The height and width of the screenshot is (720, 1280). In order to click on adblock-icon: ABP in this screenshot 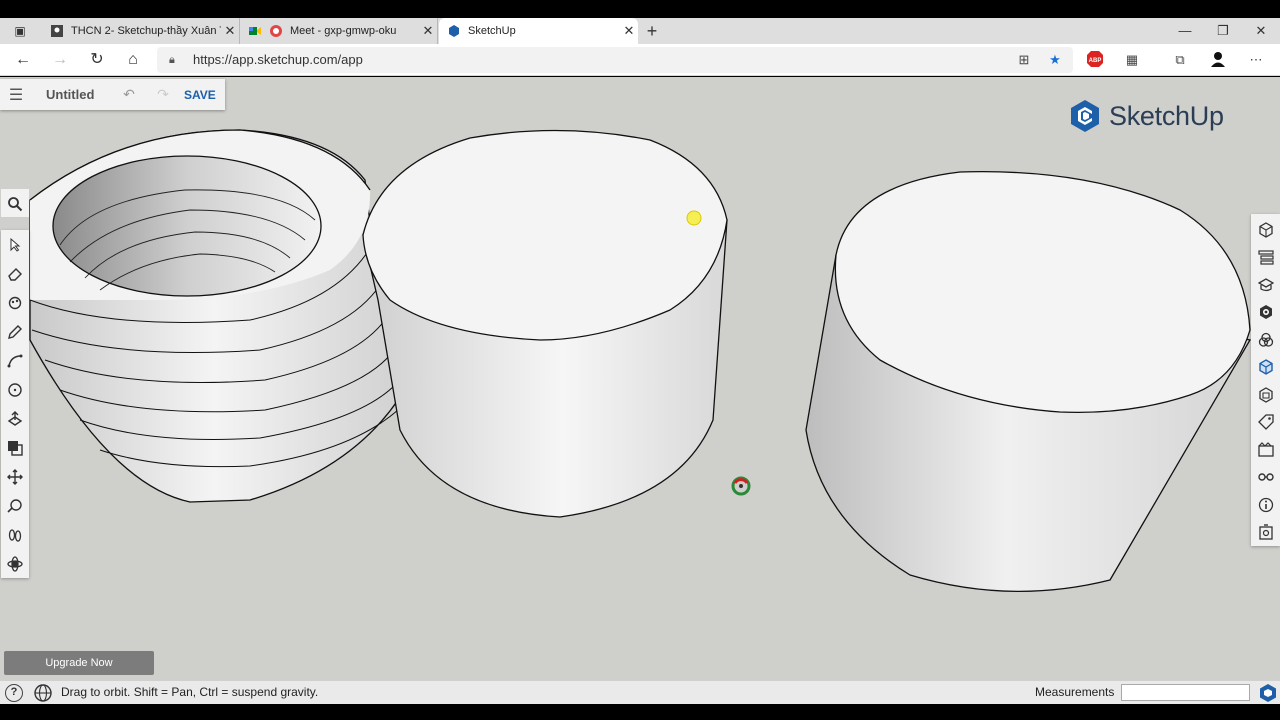, I will do `click(1095, 60)`.